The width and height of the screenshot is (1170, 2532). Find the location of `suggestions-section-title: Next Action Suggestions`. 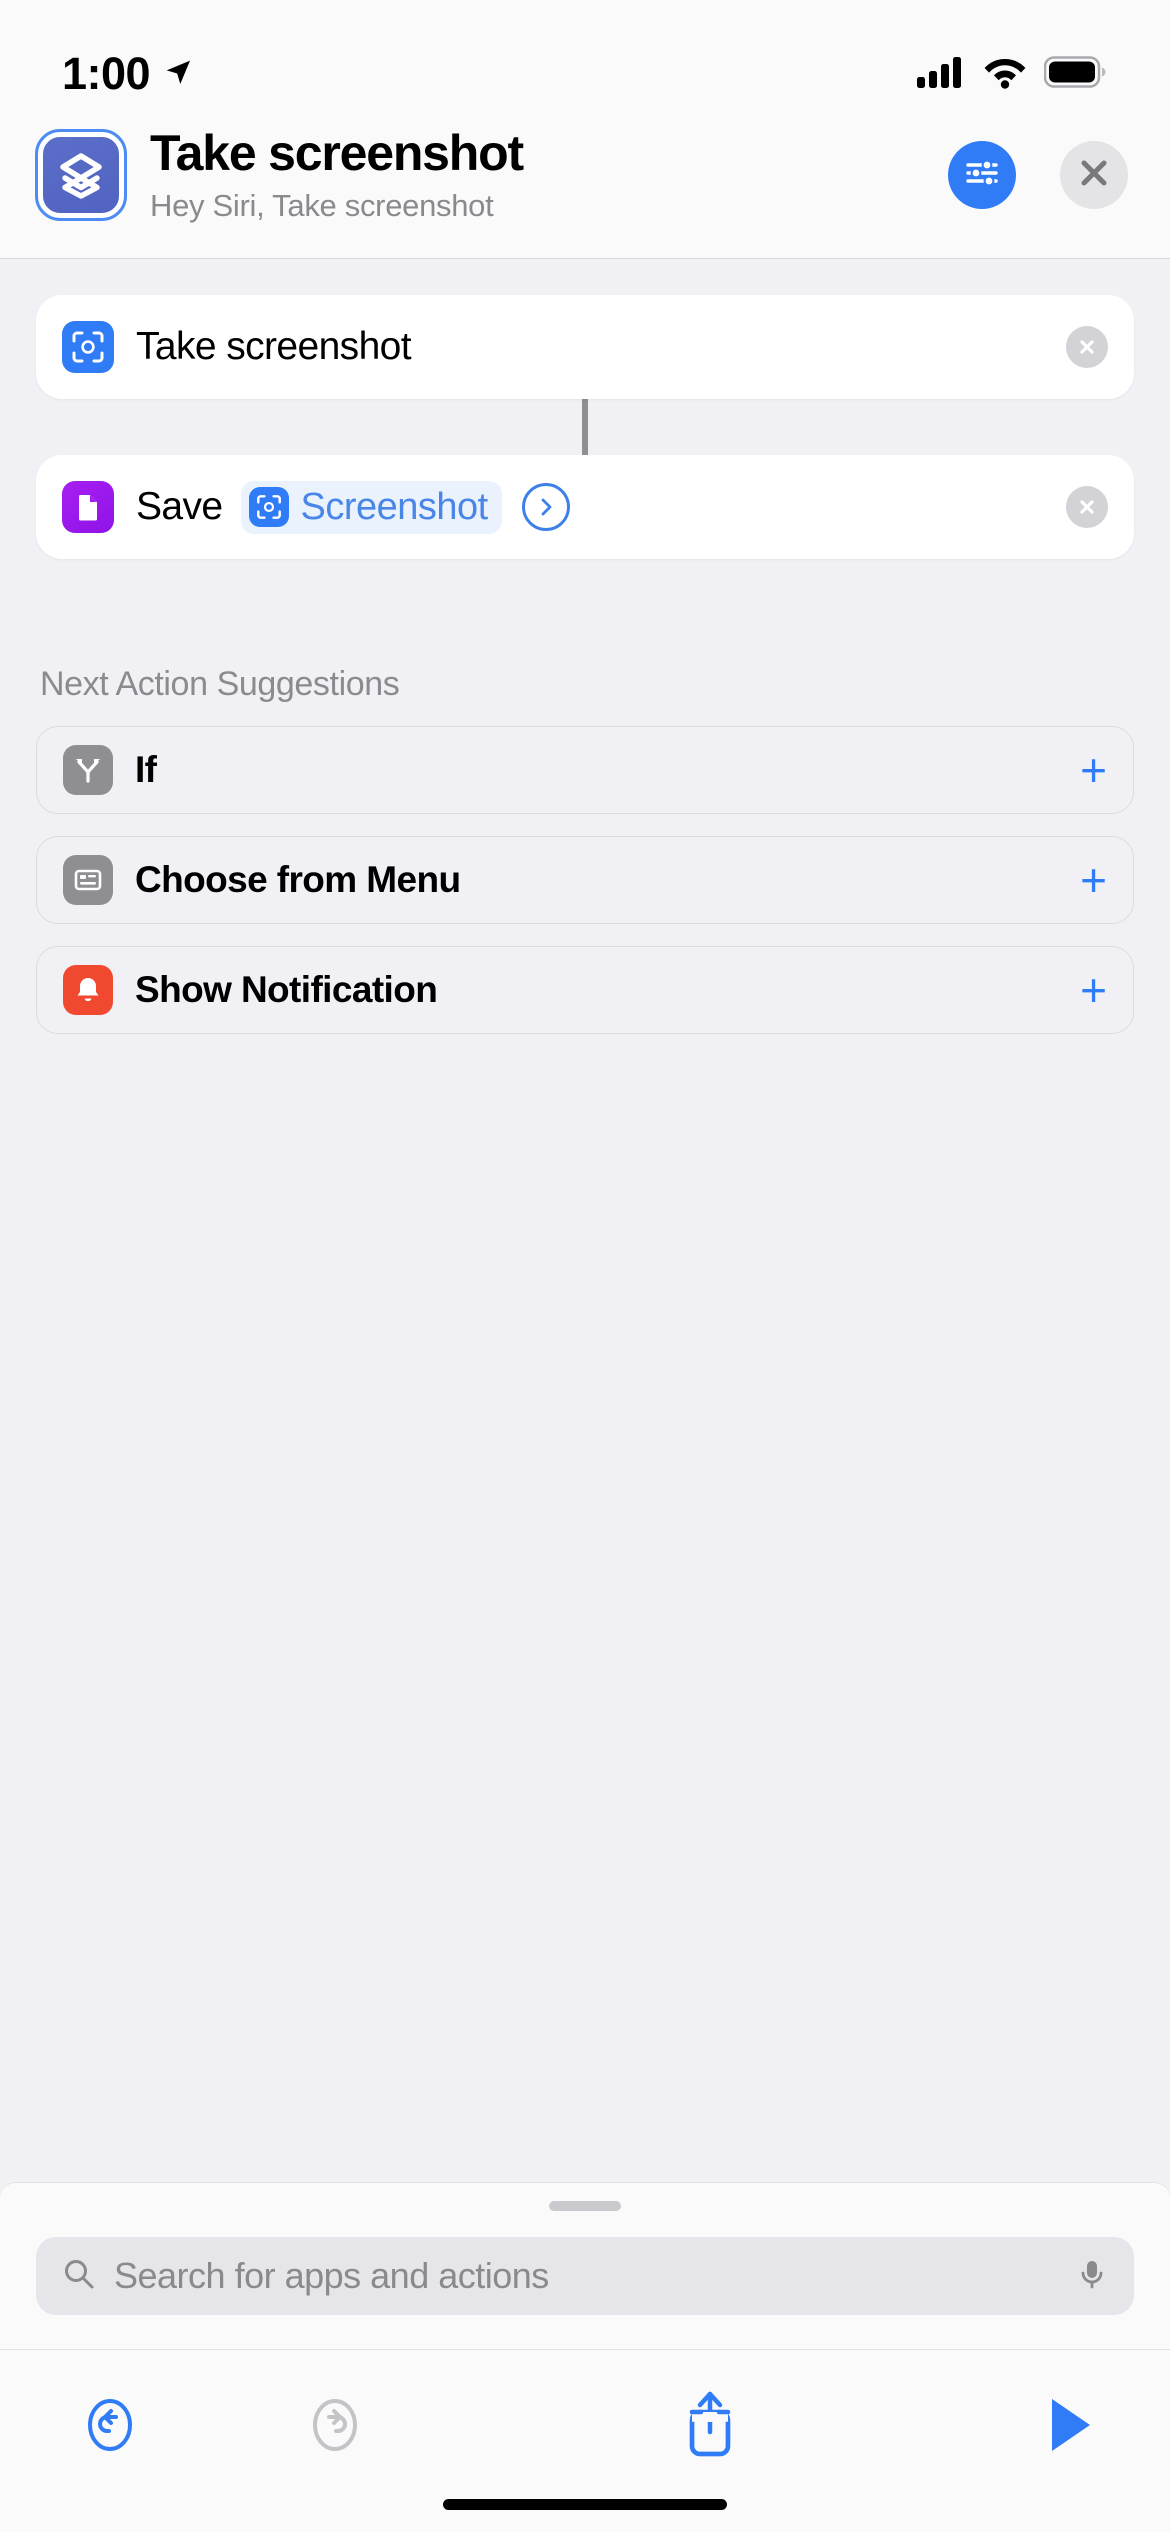

suggestions-section-title: Next Action Suggestions is located at coordinates (220, 684).